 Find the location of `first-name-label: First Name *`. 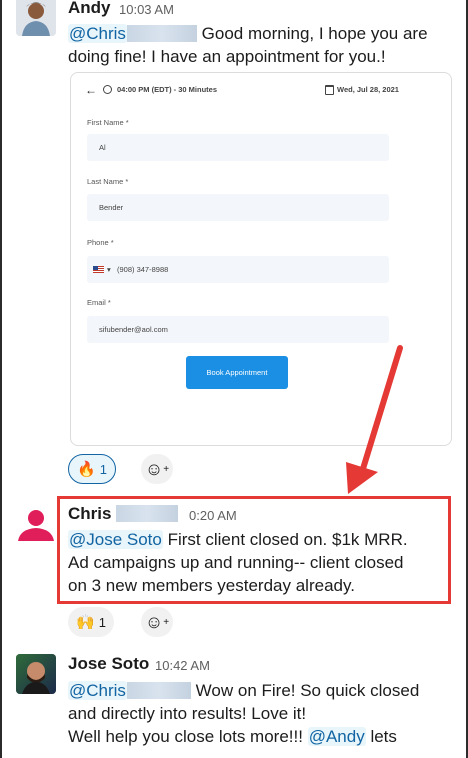

first-name-label: First Name * is located at coordinates (108, 122).